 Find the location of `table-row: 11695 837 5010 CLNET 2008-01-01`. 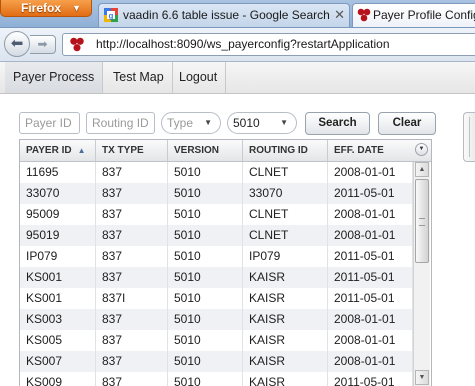

table-row: 11695 837 5010 CLNET 2008-01-01 is located at coordinates (216, 172).